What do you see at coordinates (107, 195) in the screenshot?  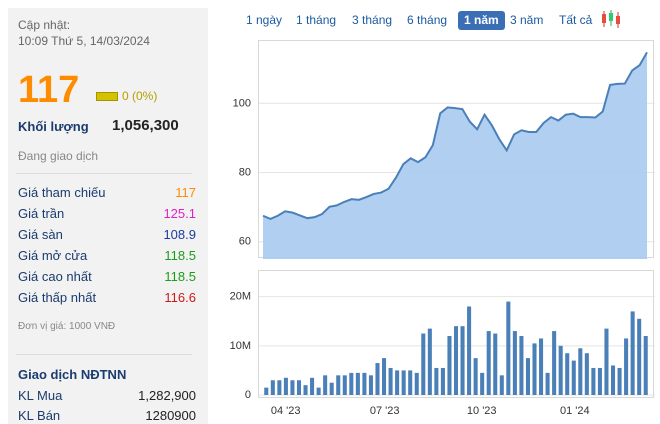 I see `price-row: Giá tham chiếu 117` at bounding box center [107, 195].